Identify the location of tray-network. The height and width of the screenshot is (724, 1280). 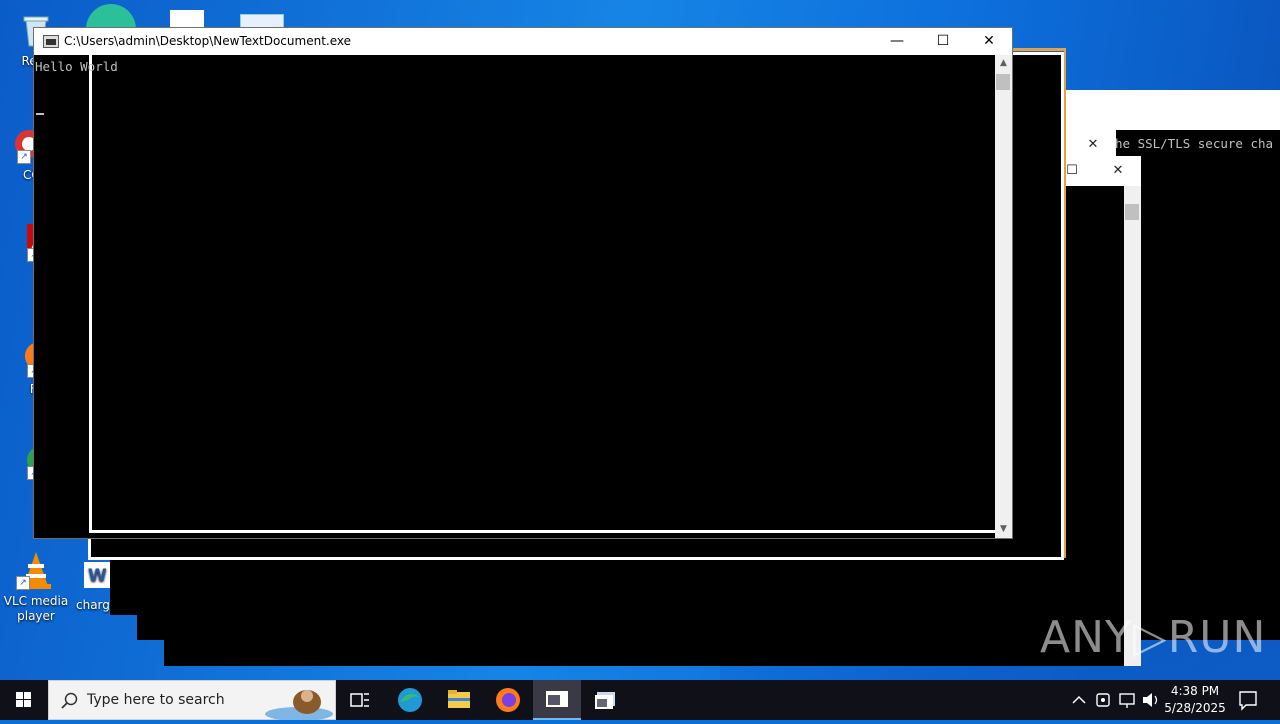
(1127, 700).